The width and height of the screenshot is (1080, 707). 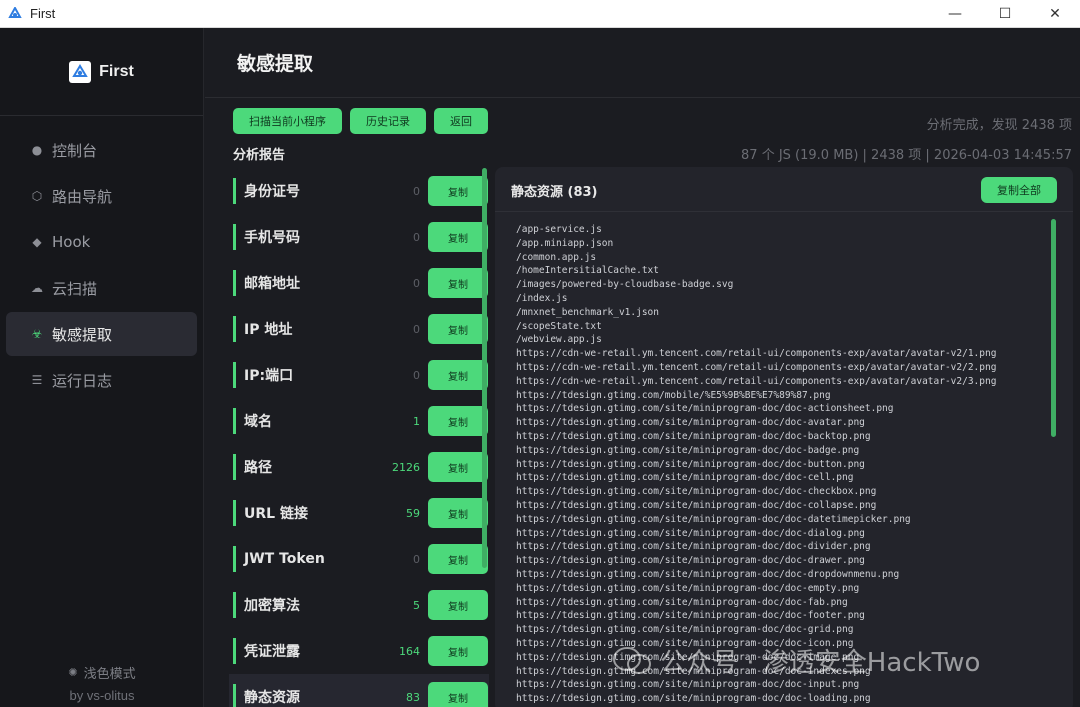 I want to click on sidebar-item-5: ☰ 运行日志, so click(x=101, y=380).